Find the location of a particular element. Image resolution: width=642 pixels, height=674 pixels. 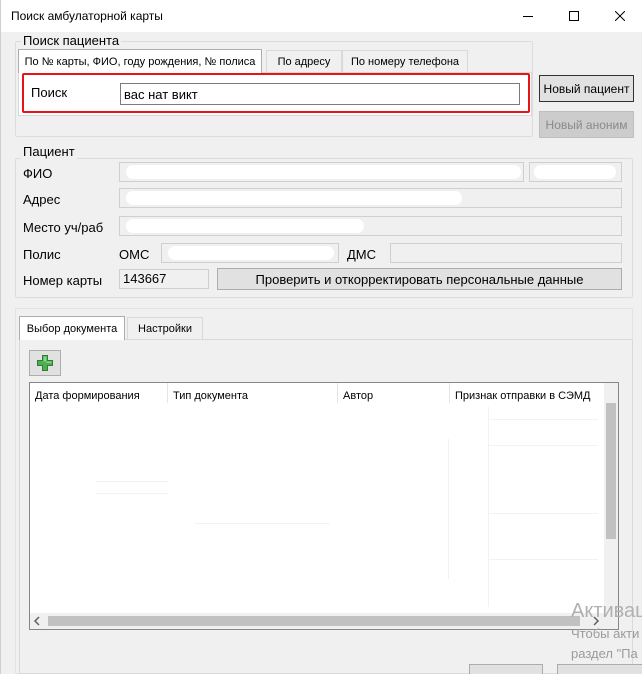

activation-watermark-line: раздел "Па is located at coordinates (604, 653).